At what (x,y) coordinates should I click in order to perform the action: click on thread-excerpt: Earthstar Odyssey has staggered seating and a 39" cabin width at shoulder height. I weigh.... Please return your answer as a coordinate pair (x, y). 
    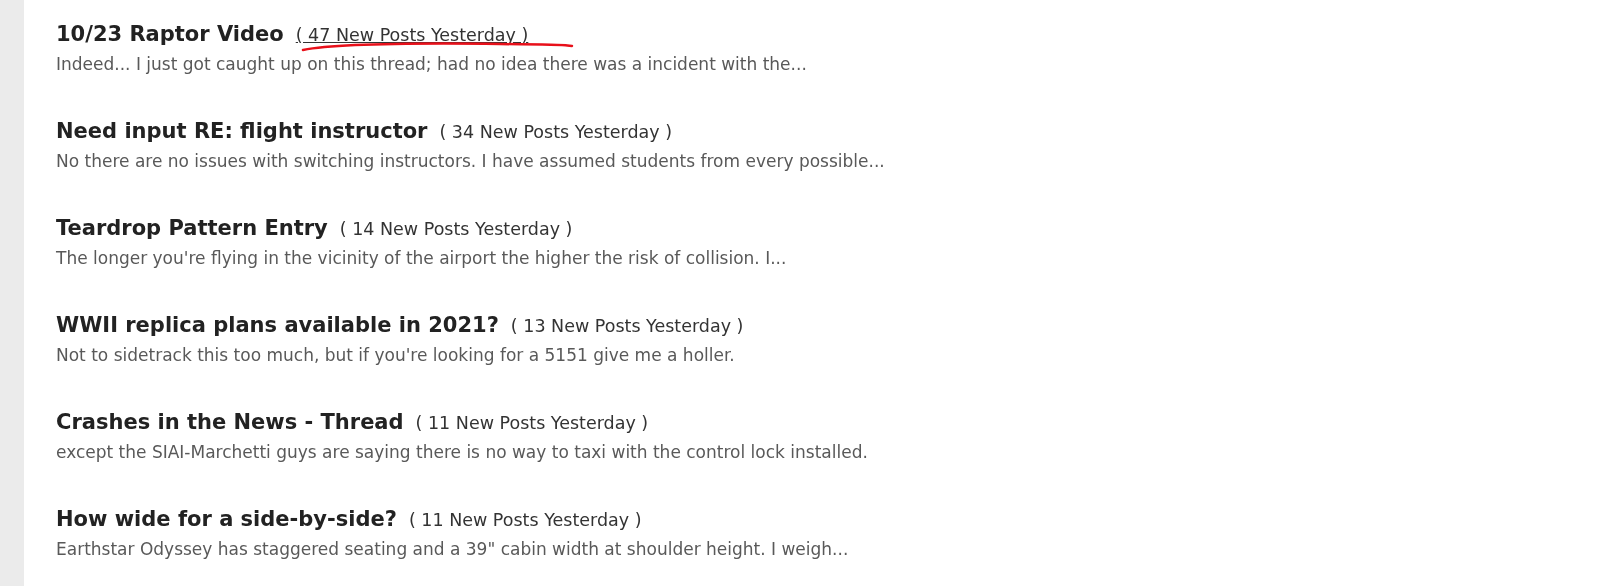
    Looking at the image, I should click on (453, 549).